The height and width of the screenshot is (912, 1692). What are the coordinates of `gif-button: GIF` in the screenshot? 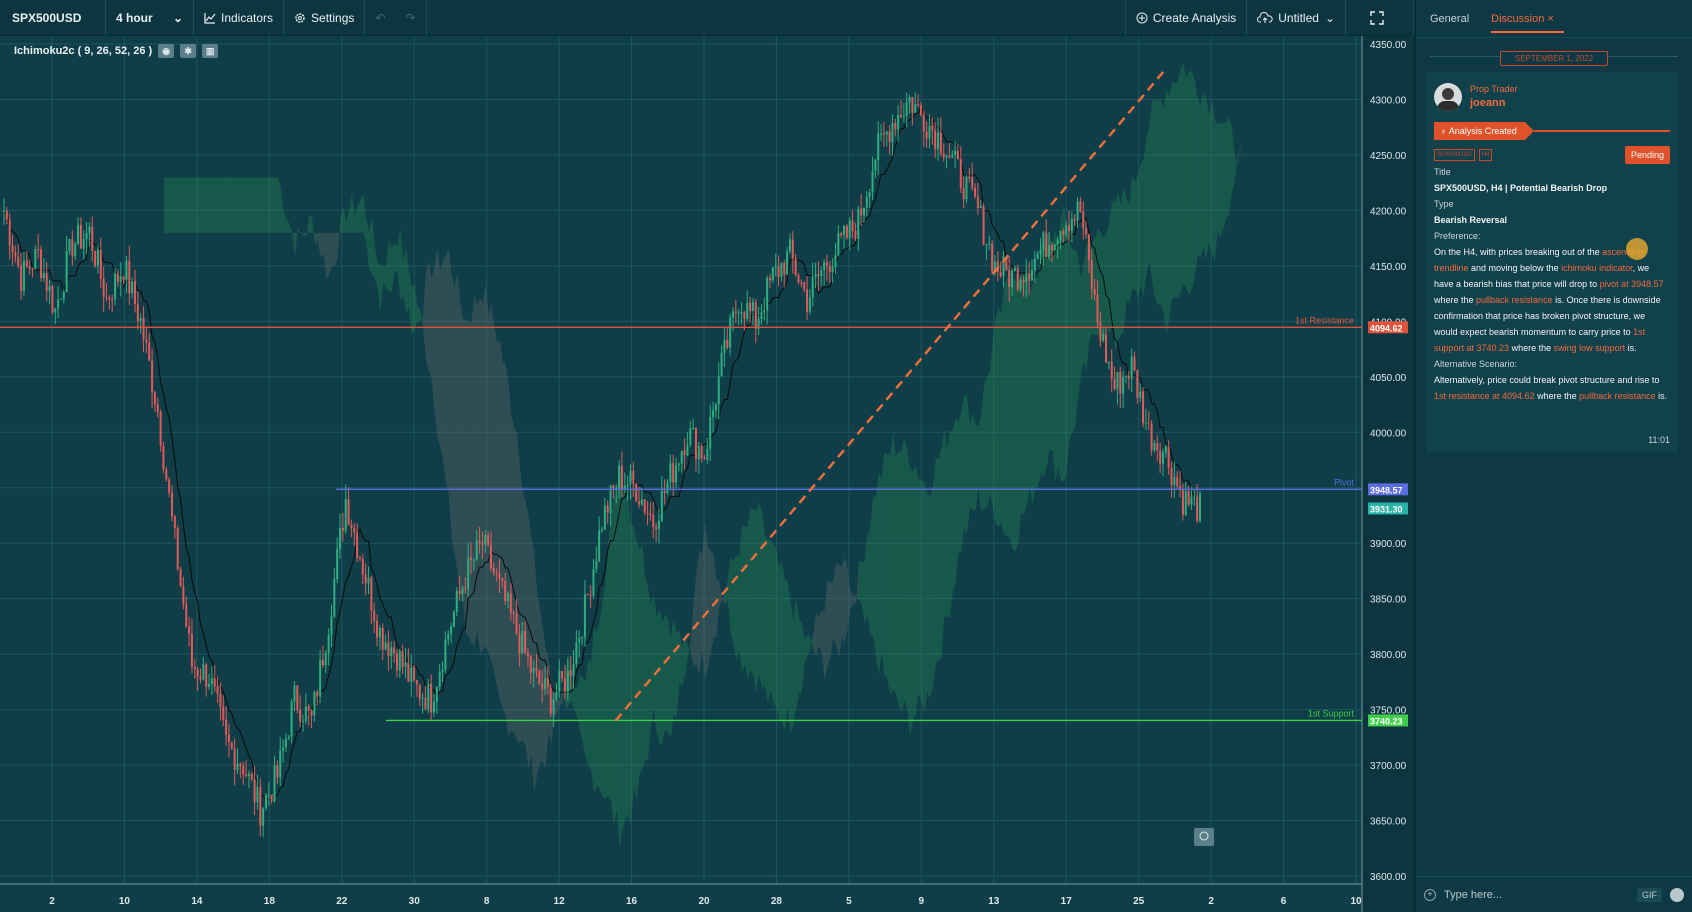 It's located at (1649, 894).